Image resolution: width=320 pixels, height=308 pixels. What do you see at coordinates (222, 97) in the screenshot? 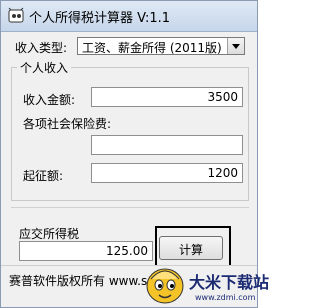
I see `income-amount-value: 3500` at bounding box center [222, 97].